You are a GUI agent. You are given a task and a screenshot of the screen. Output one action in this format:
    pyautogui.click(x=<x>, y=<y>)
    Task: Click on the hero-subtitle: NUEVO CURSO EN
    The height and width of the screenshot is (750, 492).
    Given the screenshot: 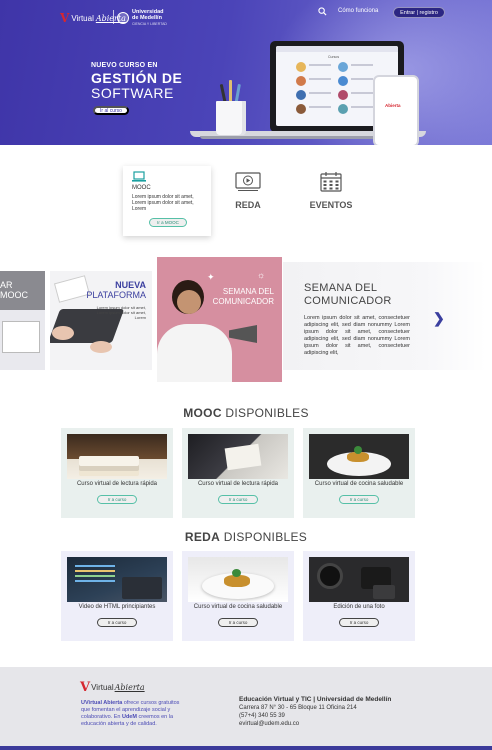 What is the action you would take?
    pyautogui.click(x=124, y=65)
    